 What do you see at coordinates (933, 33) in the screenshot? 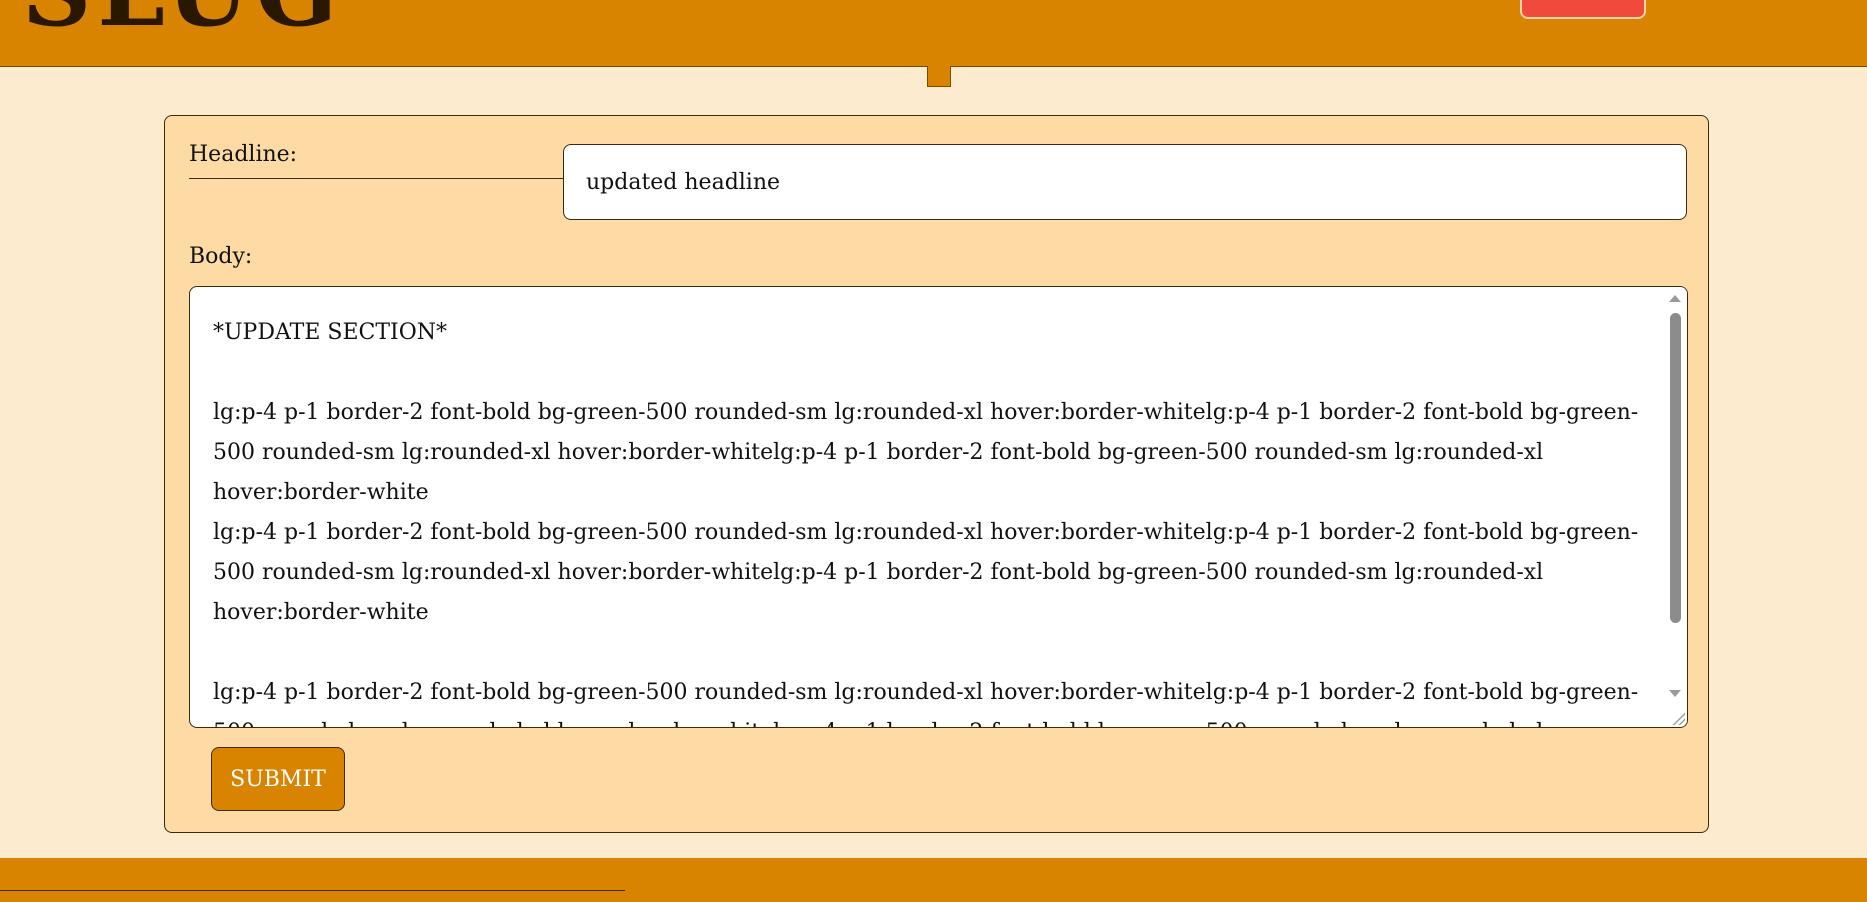
I see `site-header: SLUG` at bounding box center [933, 33].